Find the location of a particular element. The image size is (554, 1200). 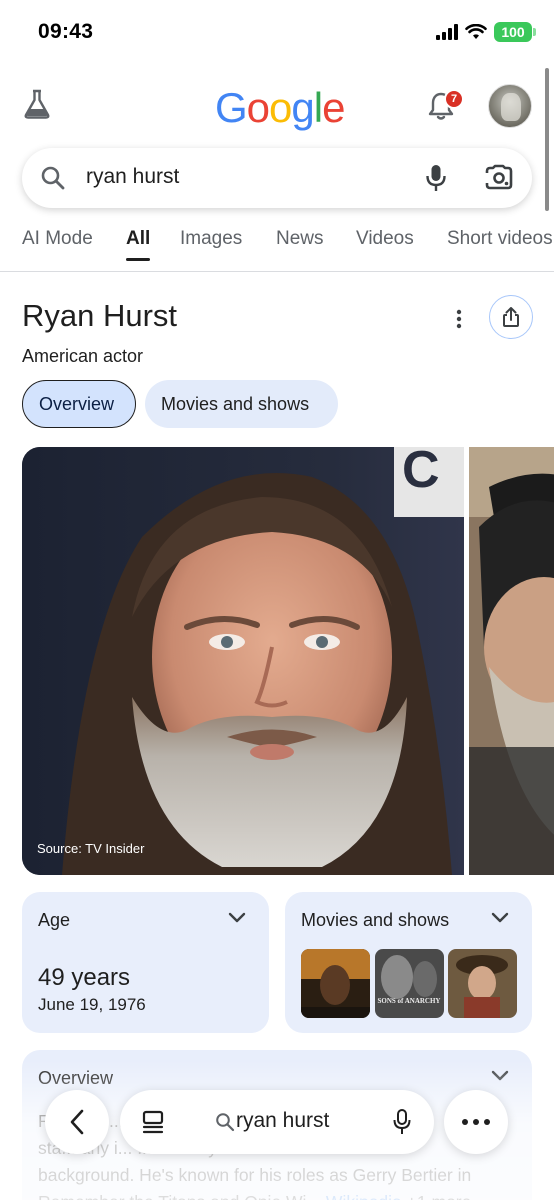

labs-flask-icon is located at coordinates (37, 104).